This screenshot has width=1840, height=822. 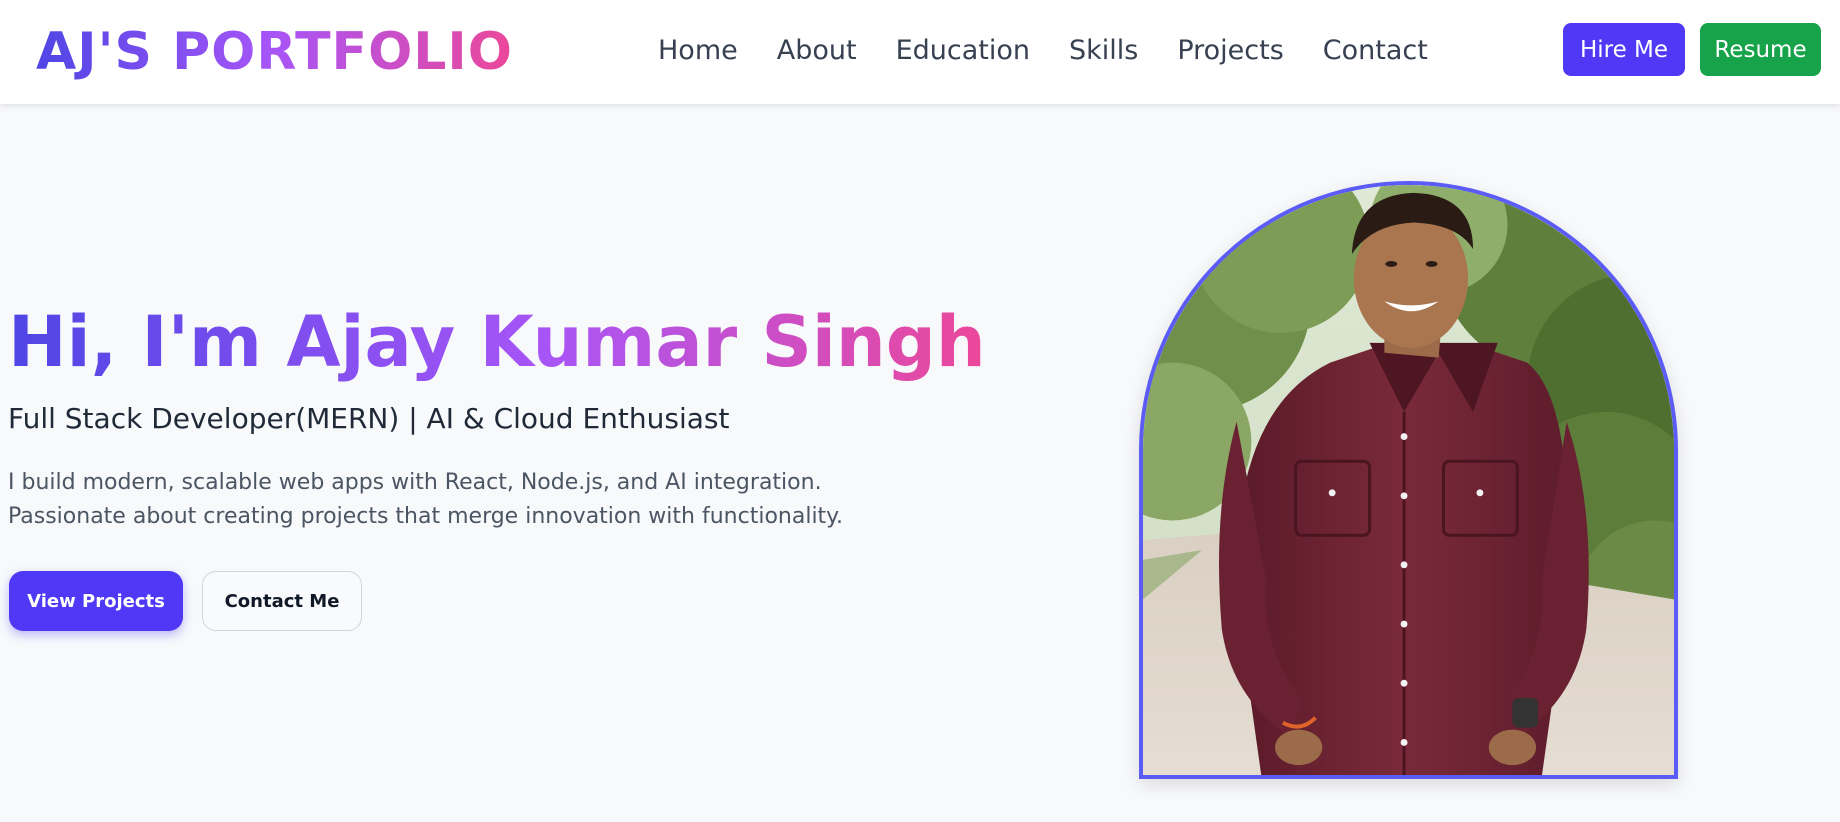 What do you see at coordinates (274, 52) in the screenshot?
I see `brand-logo: AJ'S PORTFOLIO` at bounding box center [274, 52].